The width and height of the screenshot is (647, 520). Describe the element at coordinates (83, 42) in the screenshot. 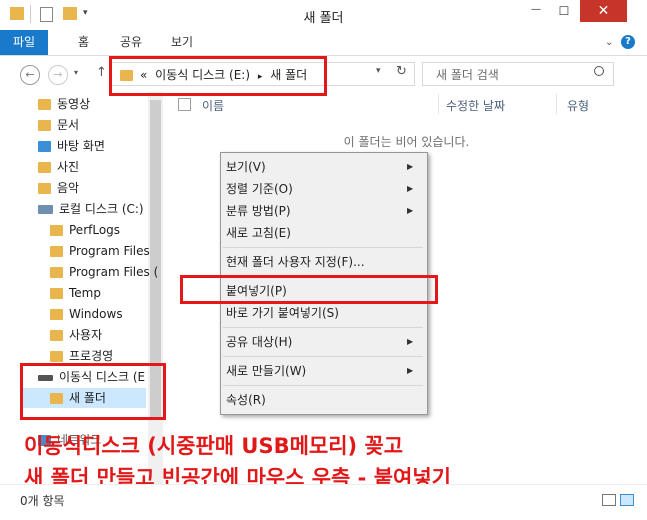

I see `tab-home: 홈` at that location.